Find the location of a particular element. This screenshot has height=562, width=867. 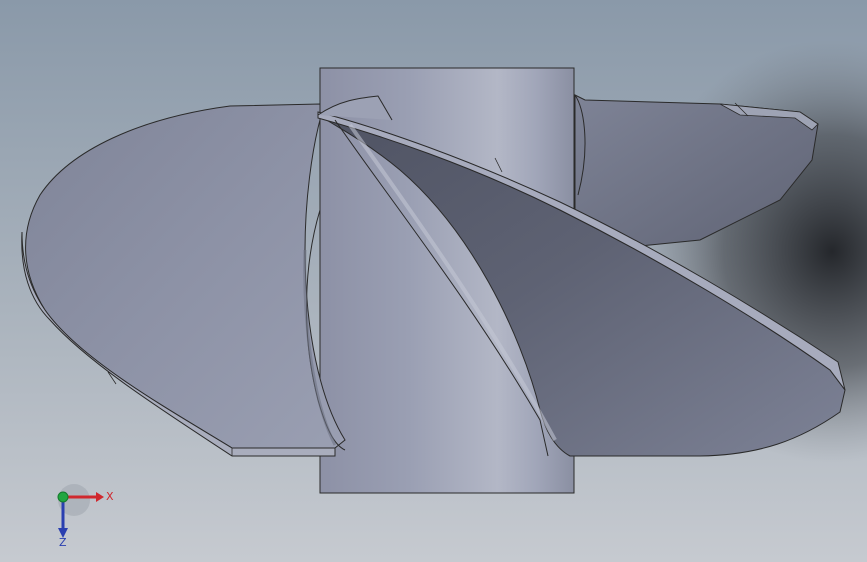

x-axis-label: X is located at coordinates (110, 496).